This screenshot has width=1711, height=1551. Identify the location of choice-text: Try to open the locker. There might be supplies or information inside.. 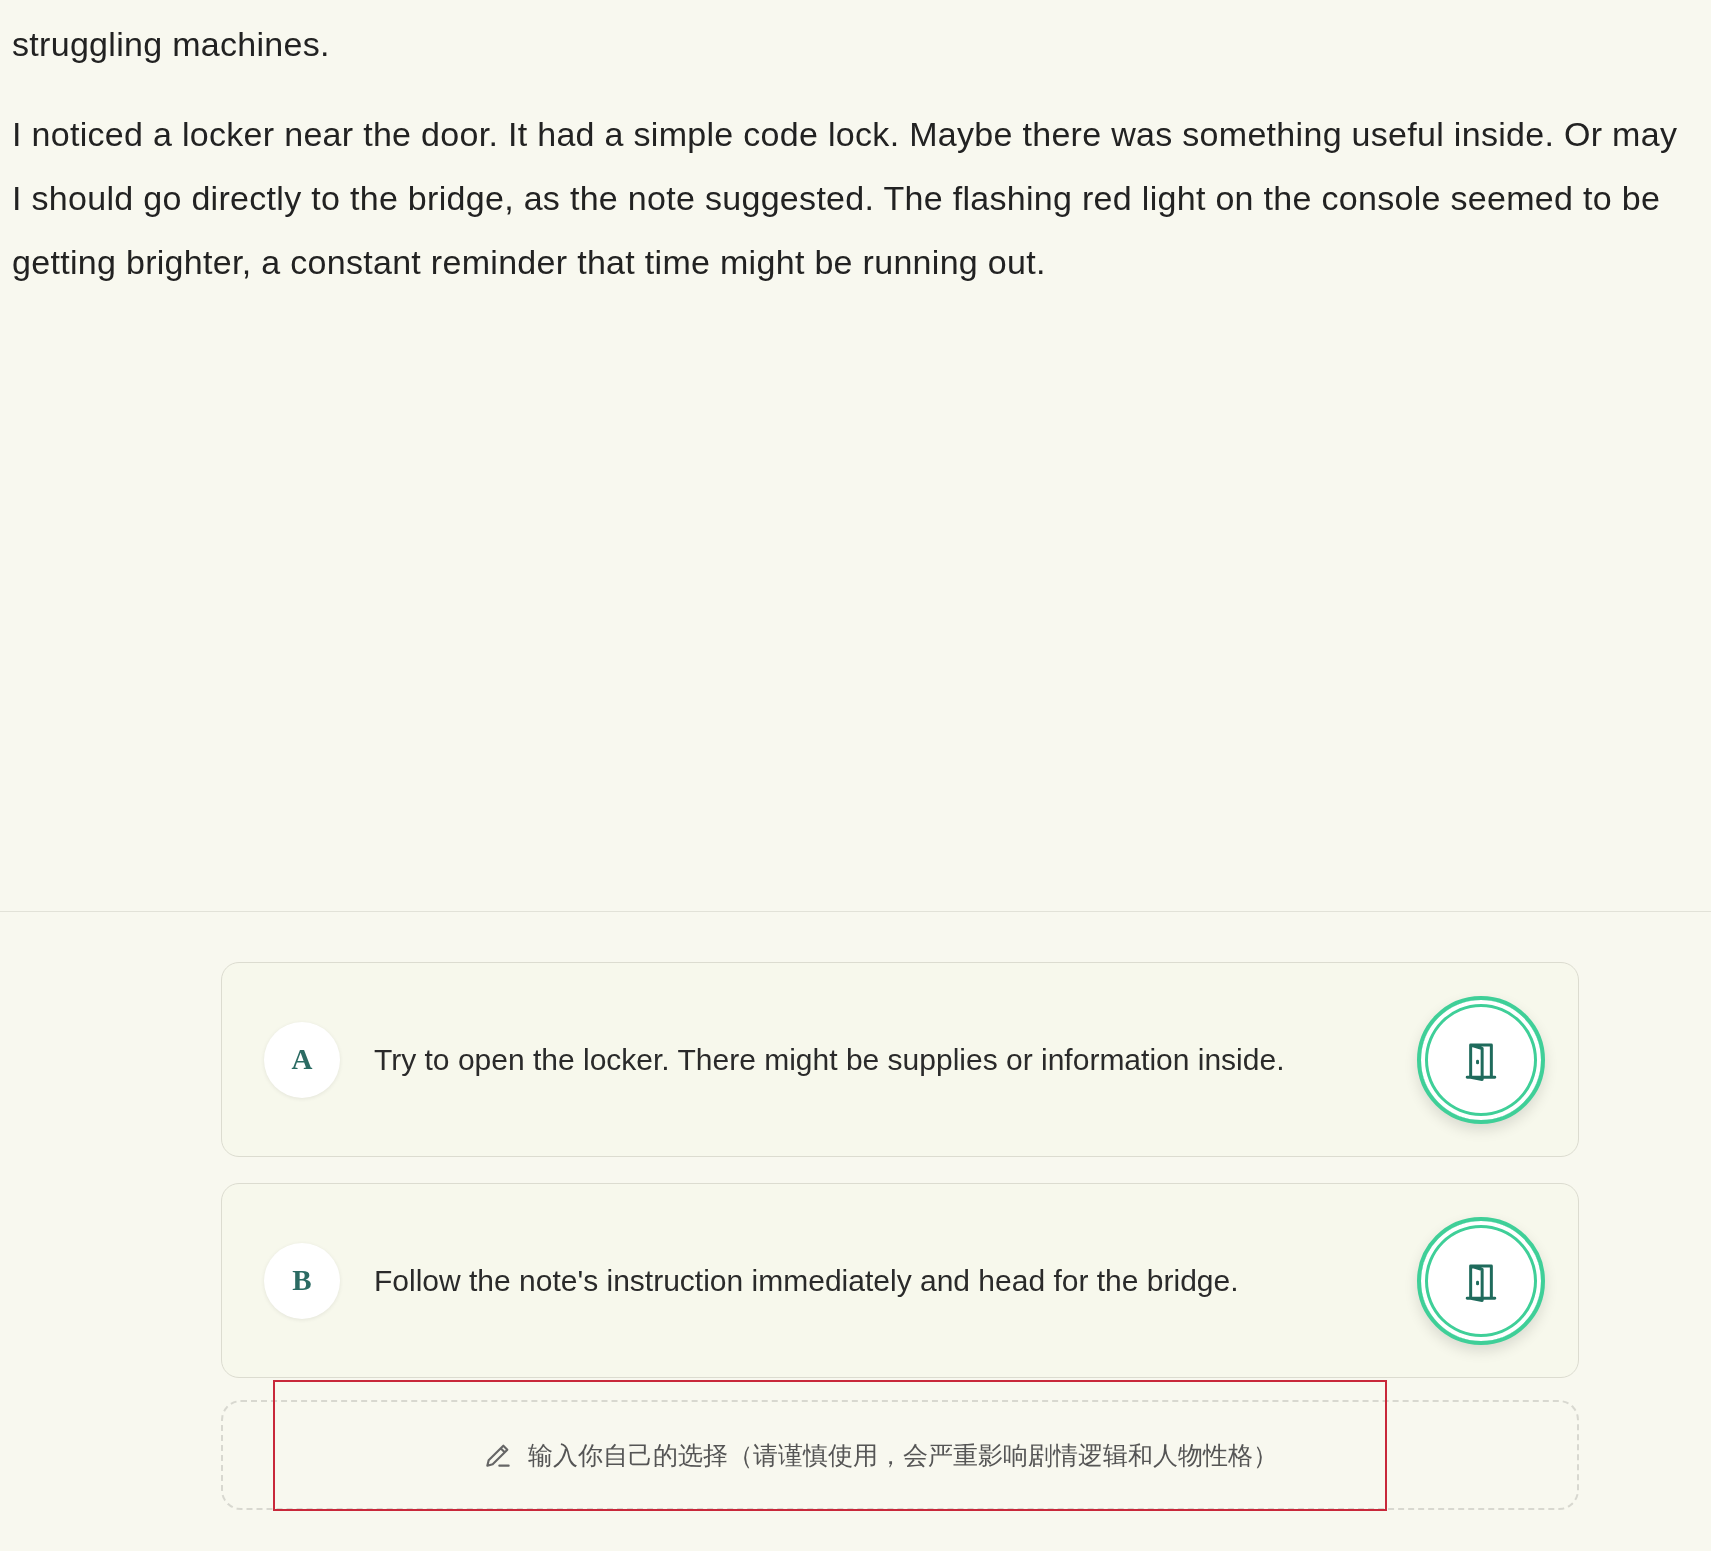
(830, 1059).